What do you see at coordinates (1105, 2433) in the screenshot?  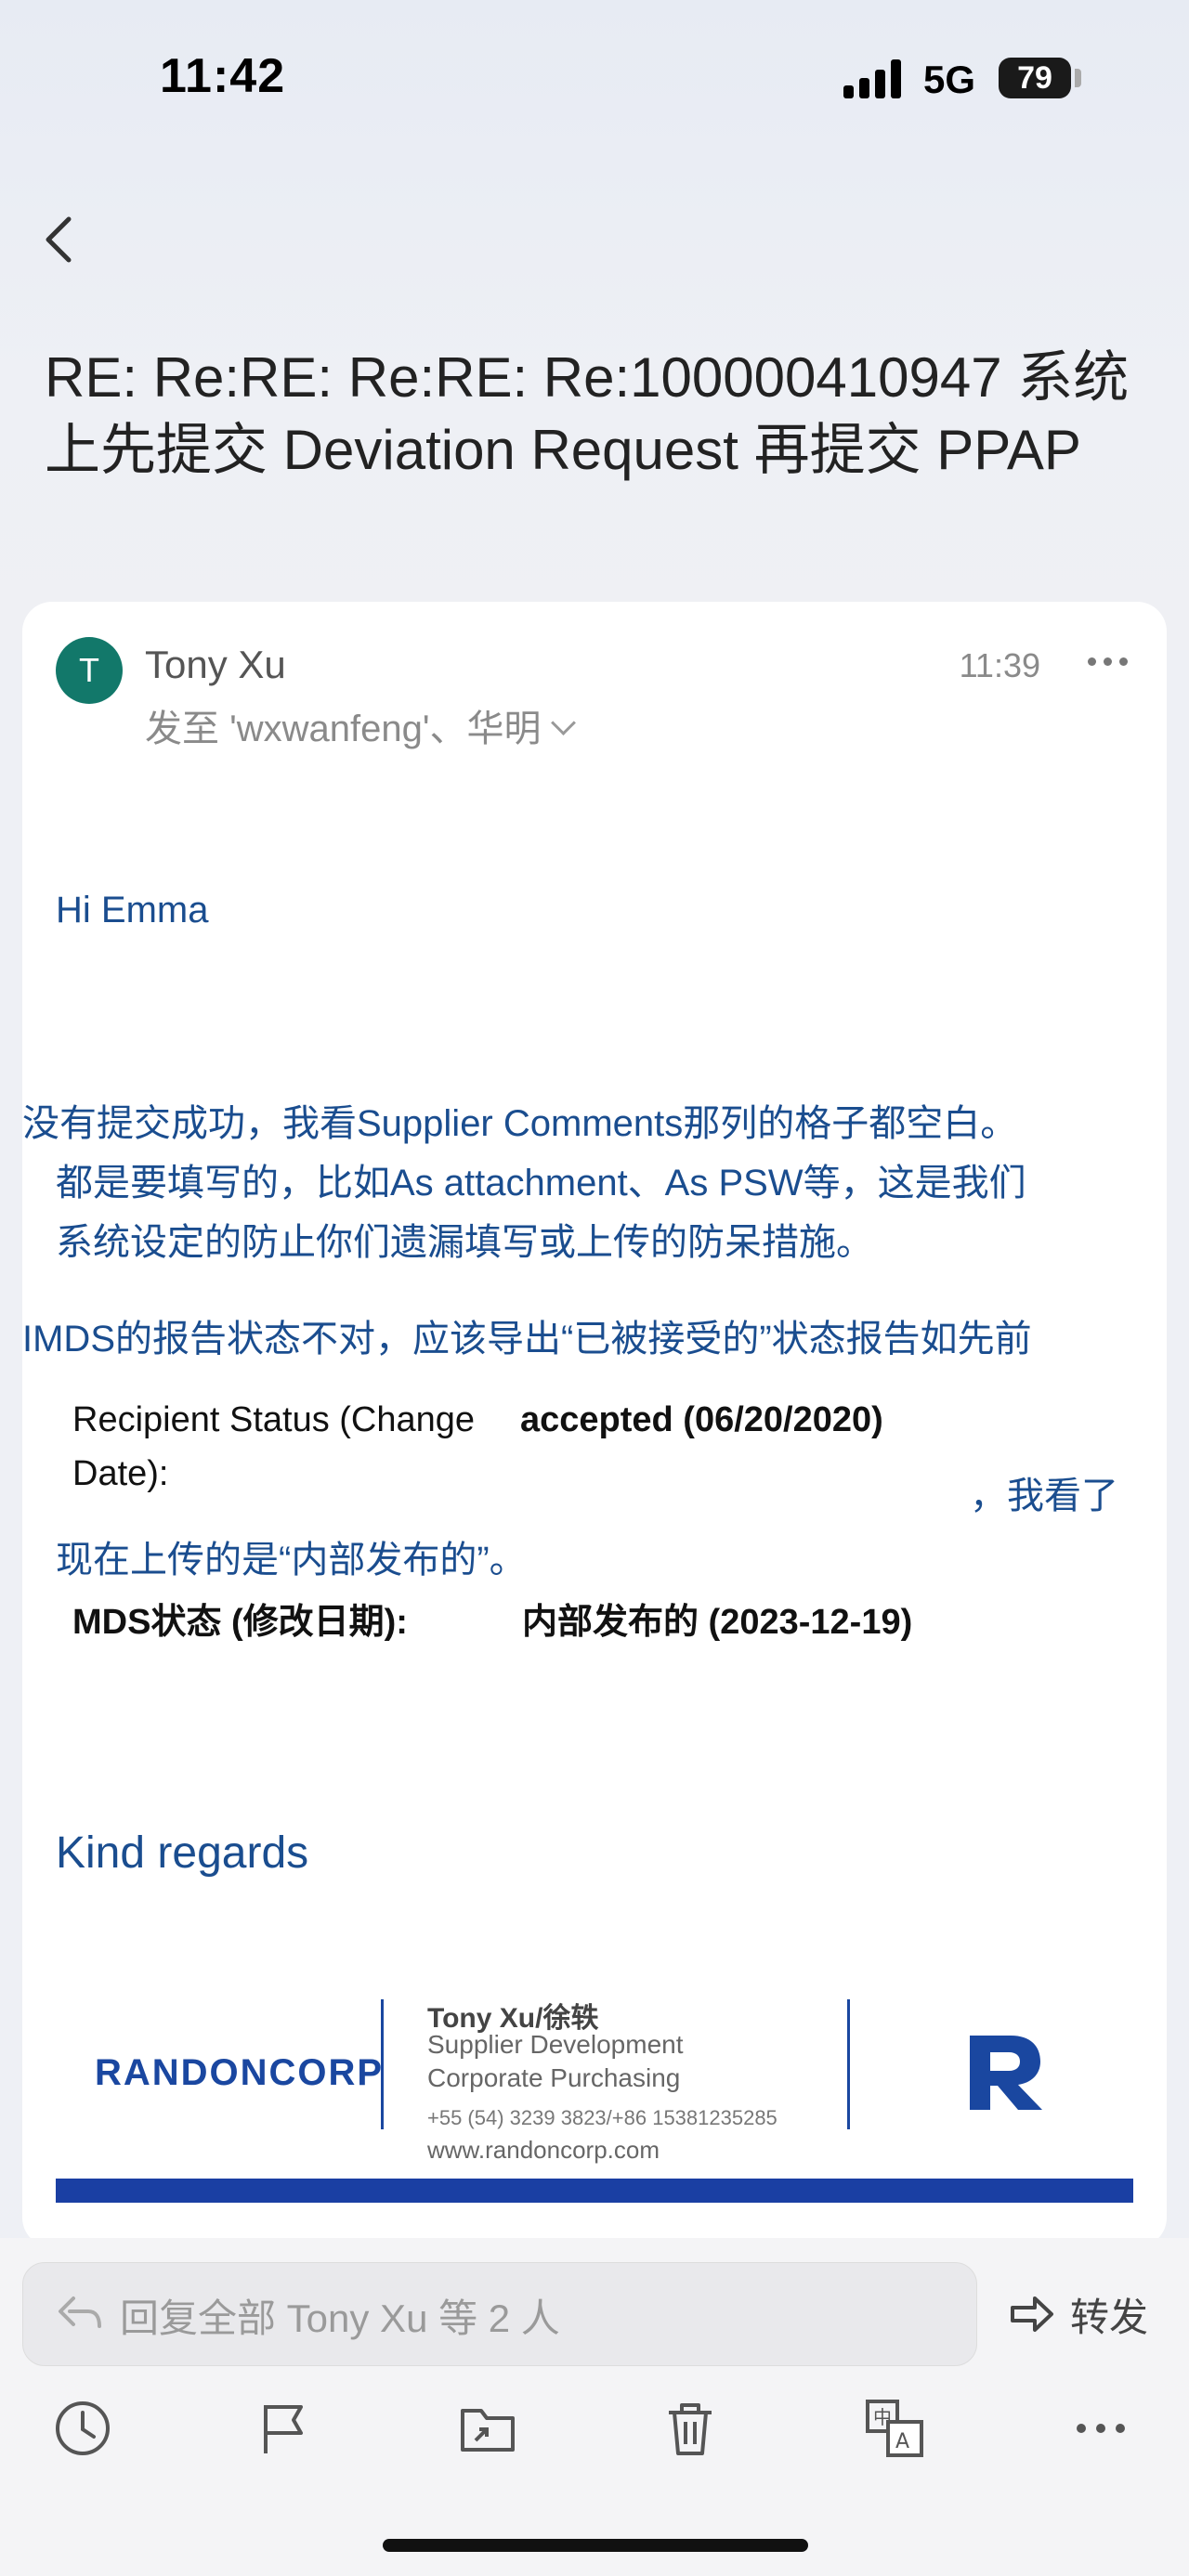 I see `more-icon` at bounding box center [1105, 2433].